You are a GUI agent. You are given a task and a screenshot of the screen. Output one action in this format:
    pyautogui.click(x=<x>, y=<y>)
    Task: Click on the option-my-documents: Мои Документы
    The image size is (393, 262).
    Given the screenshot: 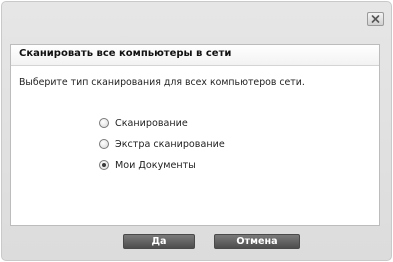 What is the action you would take?
    pyautogui.click(x=162, y=165)
    